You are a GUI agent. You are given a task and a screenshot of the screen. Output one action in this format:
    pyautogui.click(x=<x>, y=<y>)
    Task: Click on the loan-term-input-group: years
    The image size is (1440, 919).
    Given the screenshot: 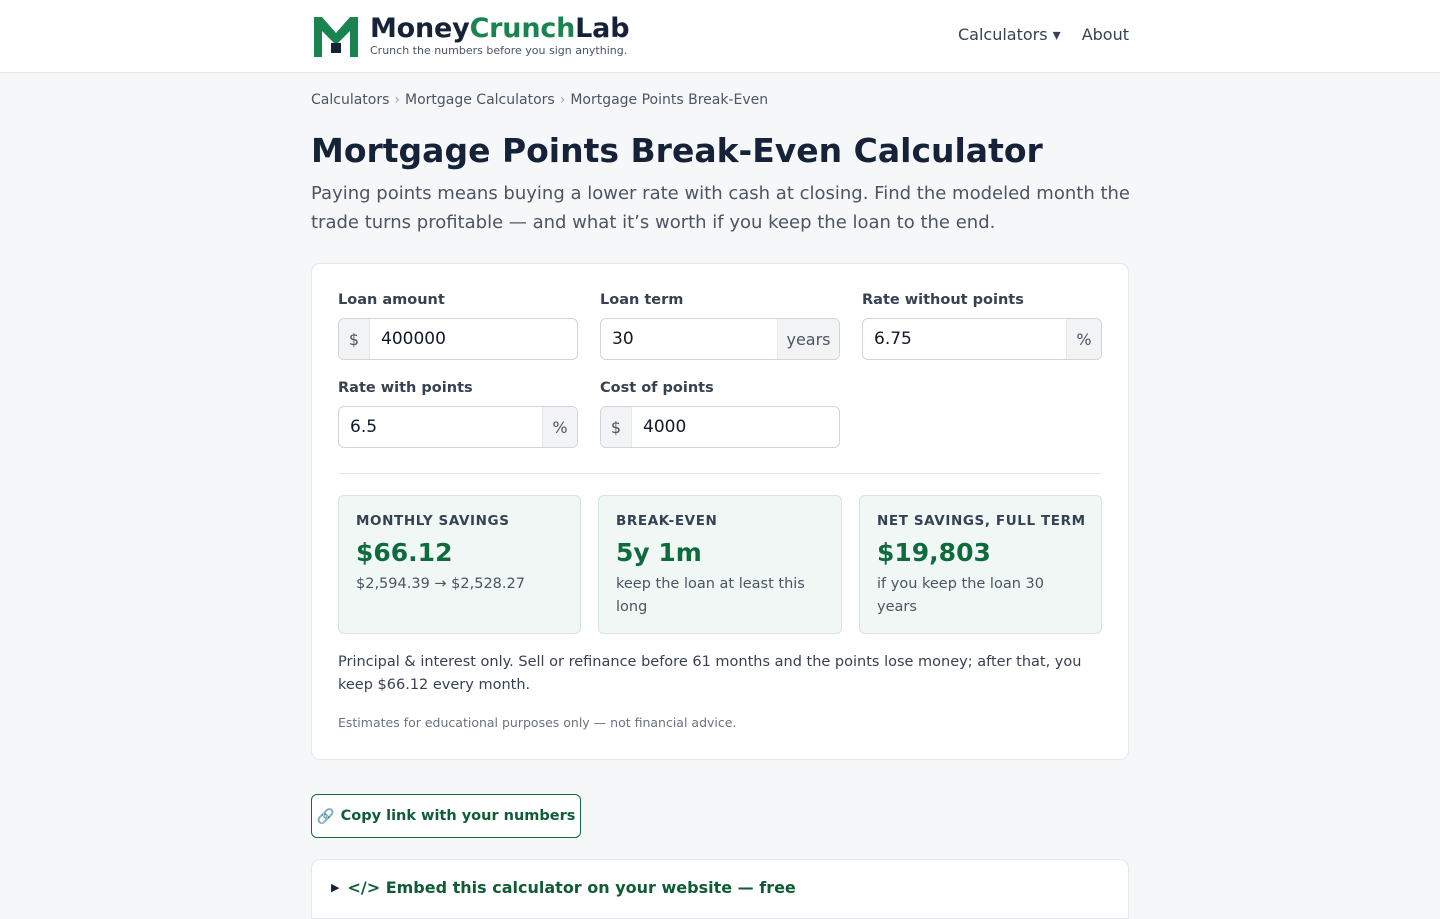 What is the action you would take?
    pyautogui.click(x=720, y=339)
    